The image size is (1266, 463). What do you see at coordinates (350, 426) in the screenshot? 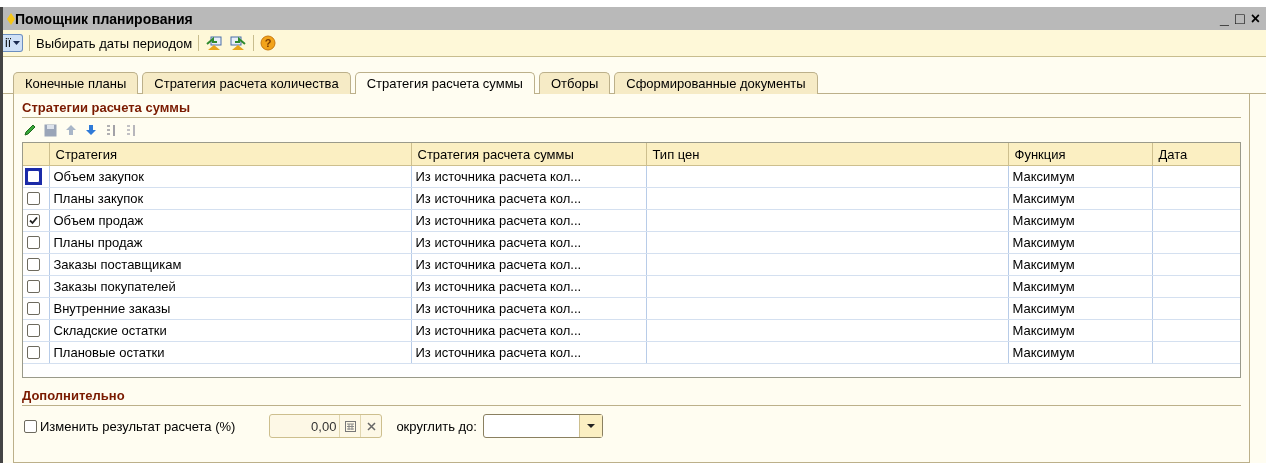
I see `calculator-icon` at bounding box center [350, 426].